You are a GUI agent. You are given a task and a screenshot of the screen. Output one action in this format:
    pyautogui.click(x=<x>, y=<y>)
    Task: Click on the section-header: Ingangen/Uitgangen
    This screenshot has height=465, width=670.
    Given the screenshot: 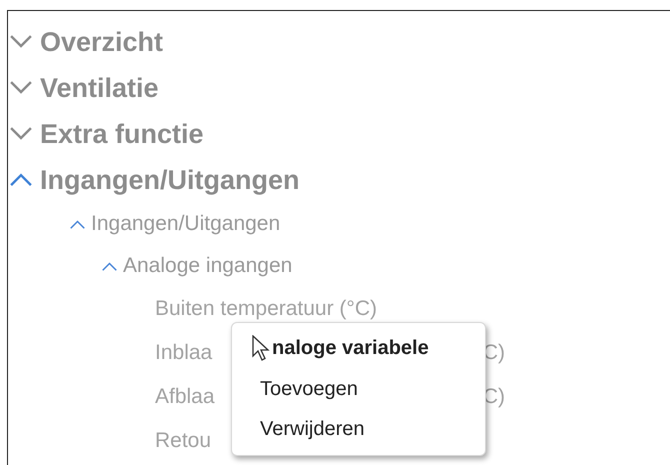 What is the action you would take?
    pyautogui.click(x=170, y=180)
    